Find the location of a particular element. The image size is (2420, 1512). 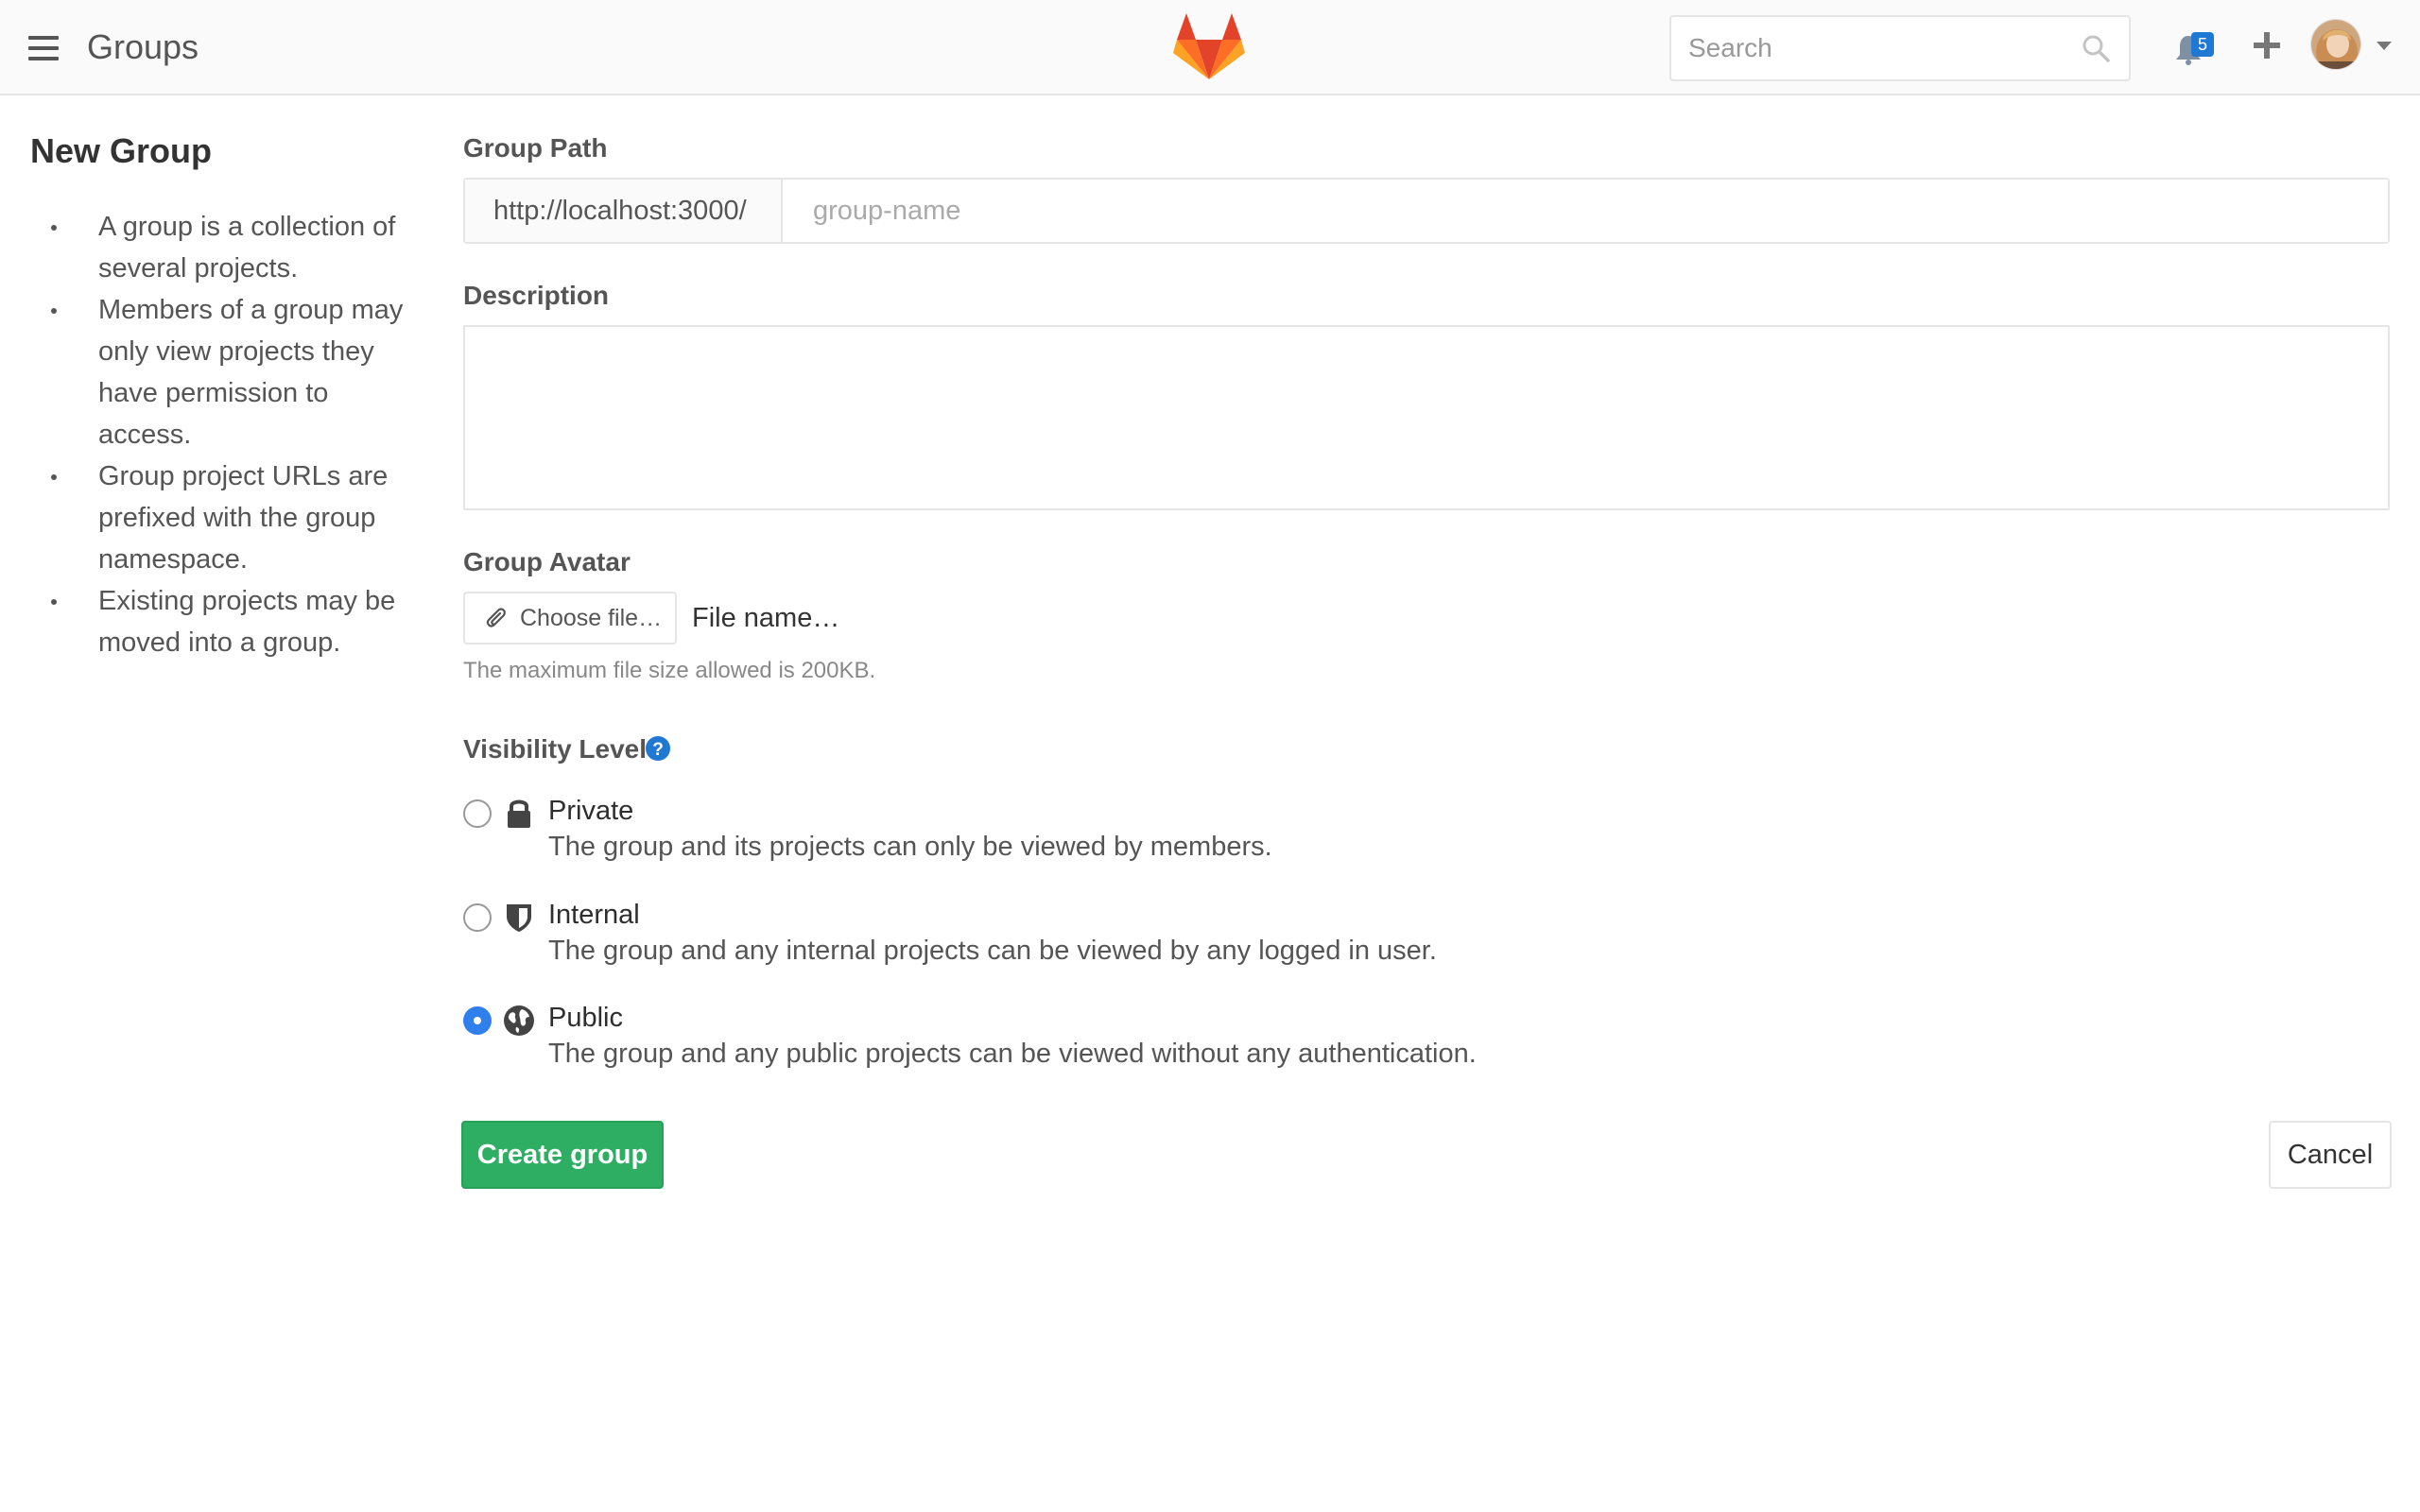

group-avatar-label: Group Avatar is located at coordinates (547, 561).